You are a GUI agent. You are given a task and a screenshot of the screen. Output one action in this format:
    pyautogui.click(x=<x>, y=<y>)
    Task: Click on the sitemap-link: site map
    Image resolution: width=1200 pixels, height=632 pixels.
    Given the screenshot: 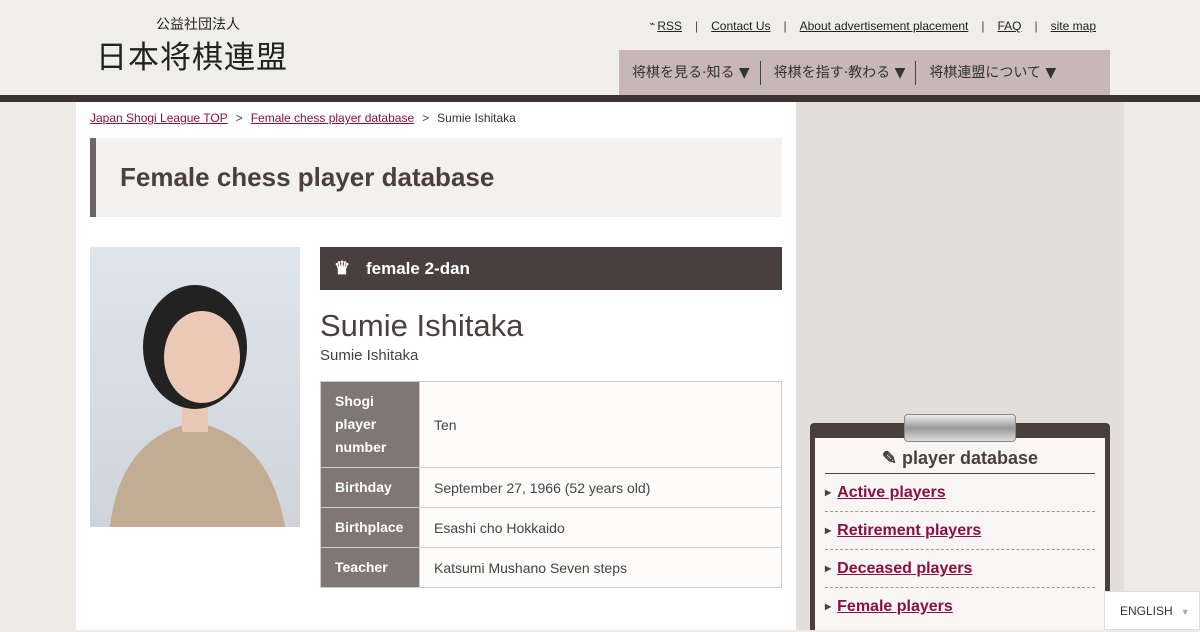 What is the action you would take?
    pyautogui.click(x=1073, y=26)
    